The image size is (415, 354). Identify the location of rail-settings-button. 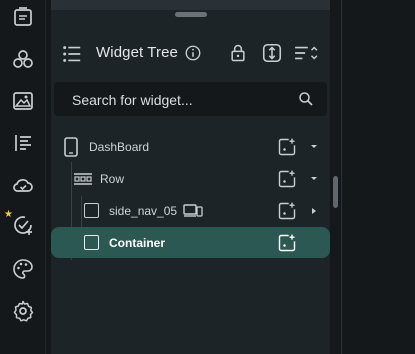
(23, 311).